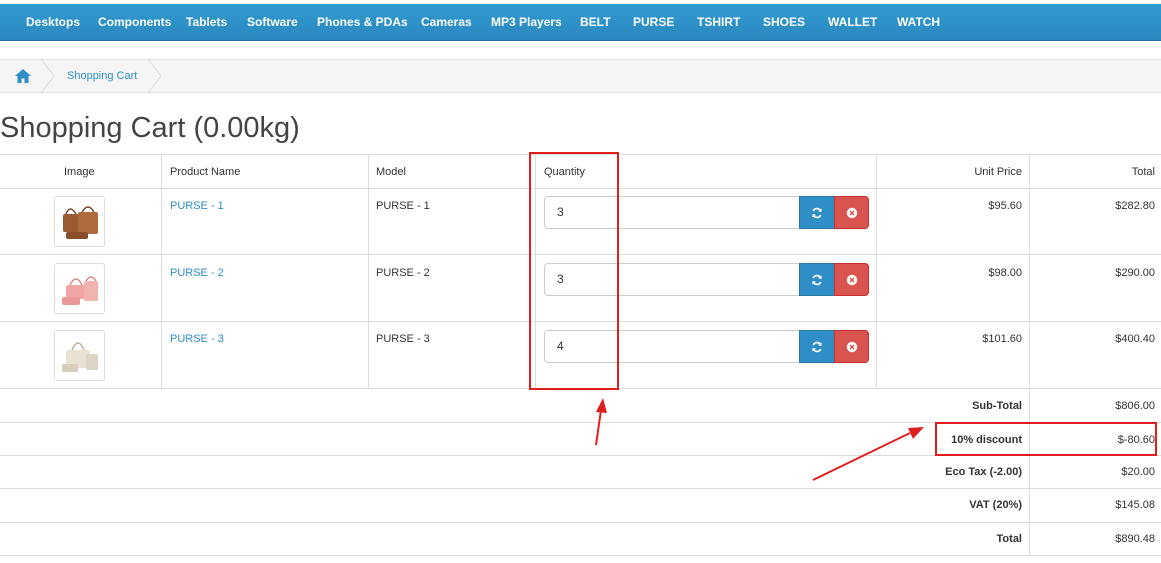 This screenshot has height=563, width=1161. Describe the element at coordinates (759, 439) in the screenshot. I see `annotation-arrows` at that location.